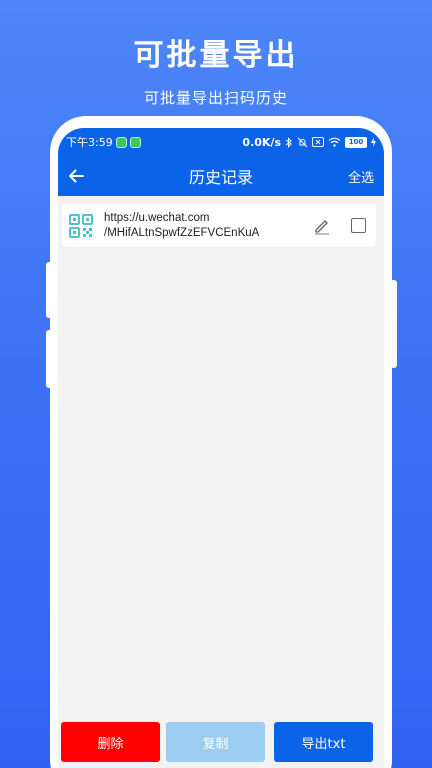 The image size is (432, 768). What do you see at coordinates (302, 142) in the screenshot?
I see `mute-icon` at bounding box center [302, 142].